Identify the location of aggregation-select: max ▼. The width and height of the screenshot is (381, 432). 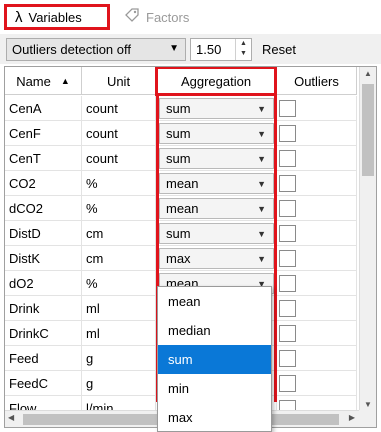
(216, 258).